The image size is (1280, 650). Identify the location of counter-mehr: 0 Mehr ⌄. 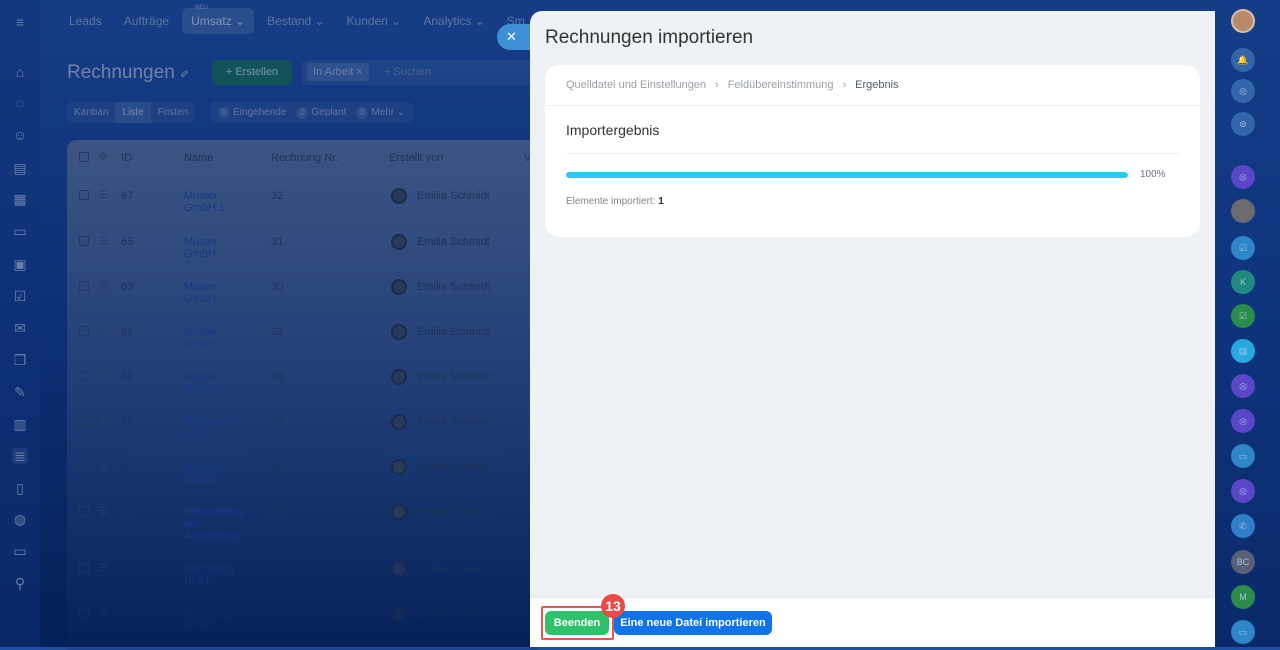
(380, 112).